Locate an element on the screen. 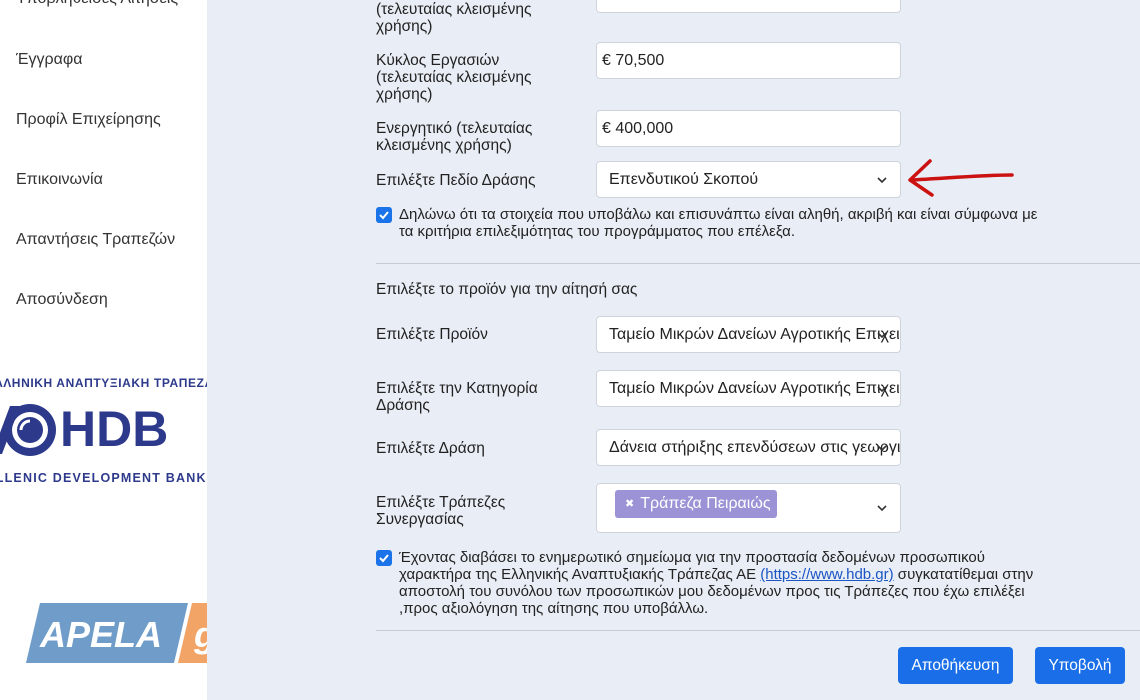 This screenshot has width=1140, height=700. partial-field-label: (τελευταίας κλεισμένης χρήσης) is located at coordinates (454, 18).